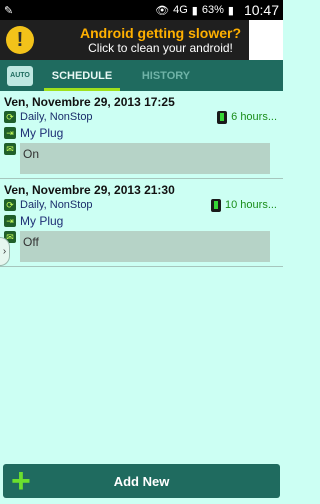 This screenshot has height=504, width=320. I want to click on battery-percent: 63%, so click(212, 10).